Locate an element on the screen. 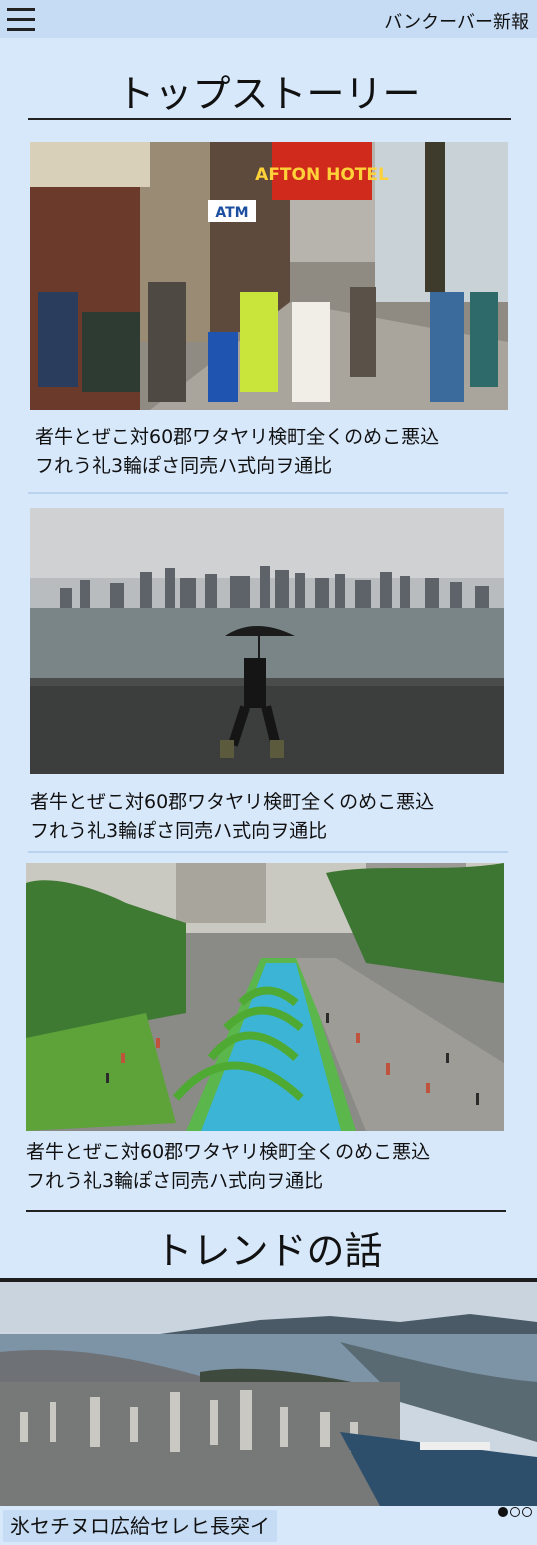 The image size is (537, 1545). article-3-caption: 者牛とぜこ対60郡ワタヤリ検町全くのめこ悪込 フれう礼3輪ぽさ同売ハ式向ヲ通比 is located at coordinates (228, 1167).